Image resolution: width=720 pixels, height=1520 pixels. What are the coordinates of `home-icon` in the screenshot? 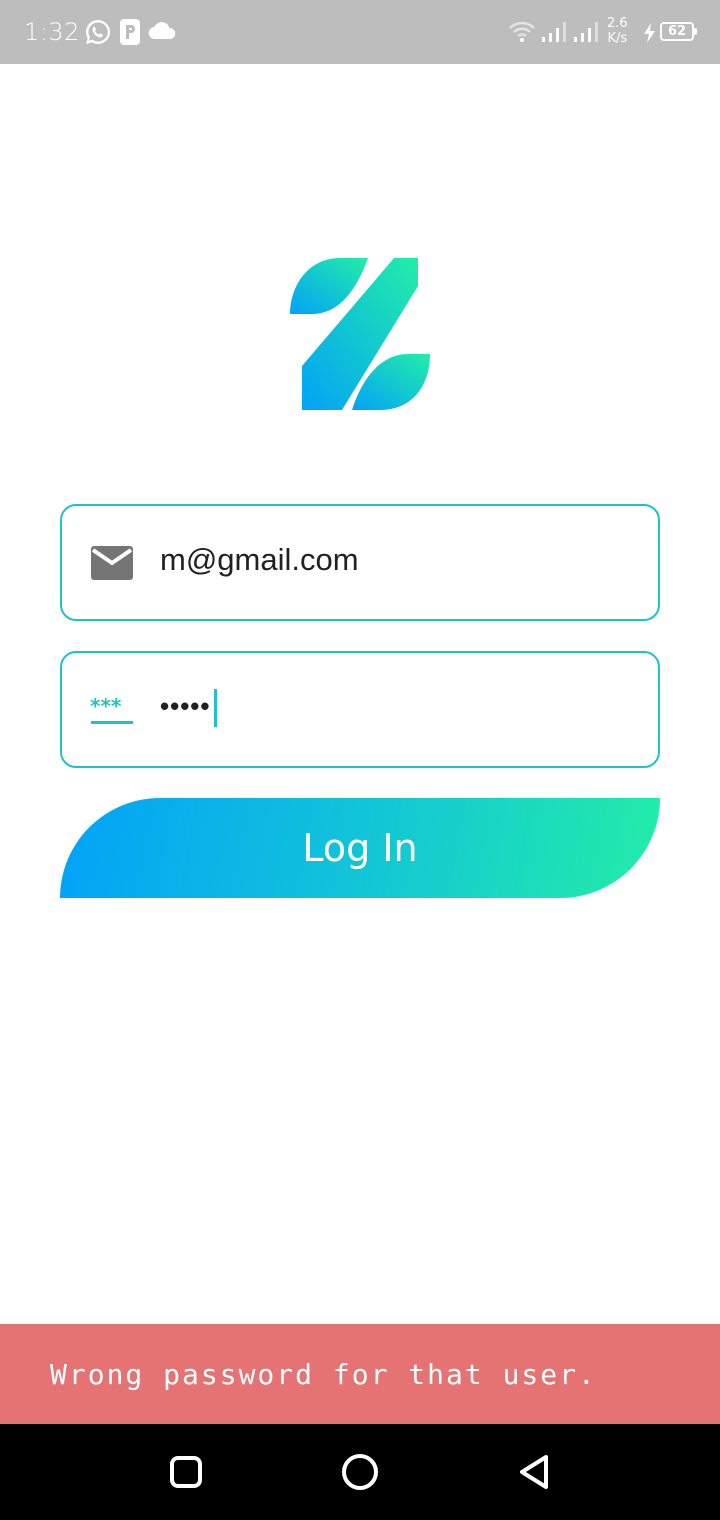 It's located at (360, 1472).